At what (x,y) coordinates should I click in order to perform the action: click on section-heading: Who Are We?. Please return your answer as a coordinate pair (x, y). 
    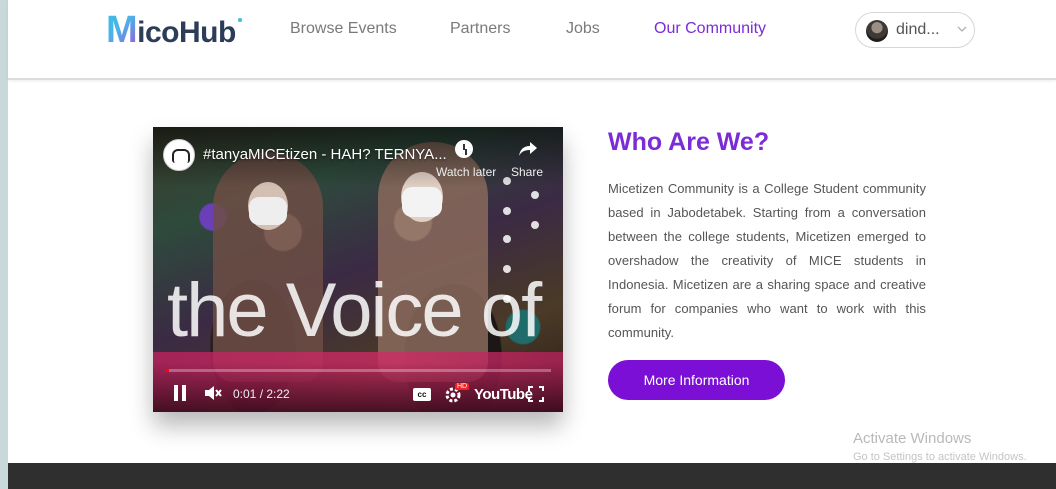
    Looking at the image, I should click on (689, 142).